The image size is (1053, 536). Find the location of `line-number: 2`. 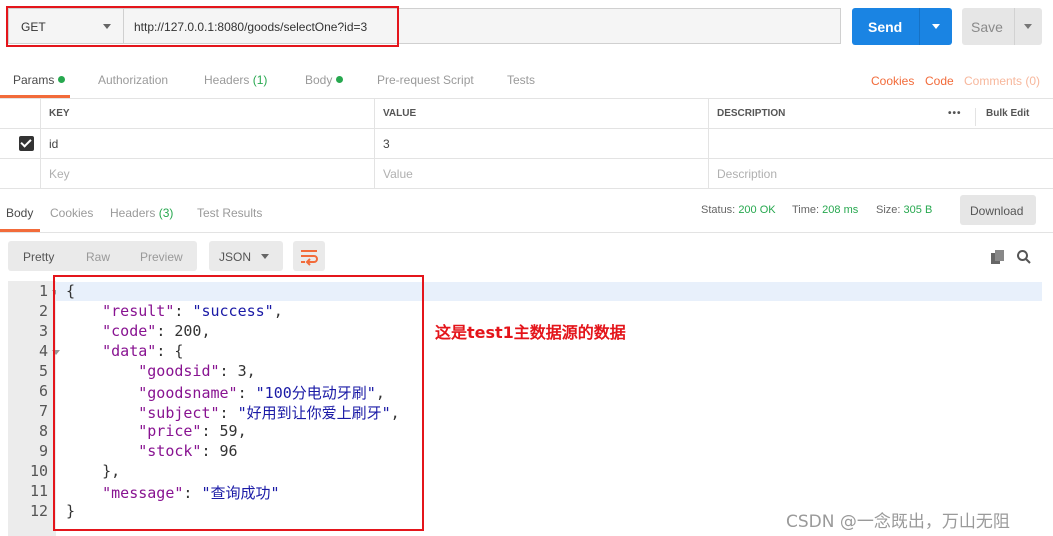

line-number: 2 is located at coordinates (43, 311).